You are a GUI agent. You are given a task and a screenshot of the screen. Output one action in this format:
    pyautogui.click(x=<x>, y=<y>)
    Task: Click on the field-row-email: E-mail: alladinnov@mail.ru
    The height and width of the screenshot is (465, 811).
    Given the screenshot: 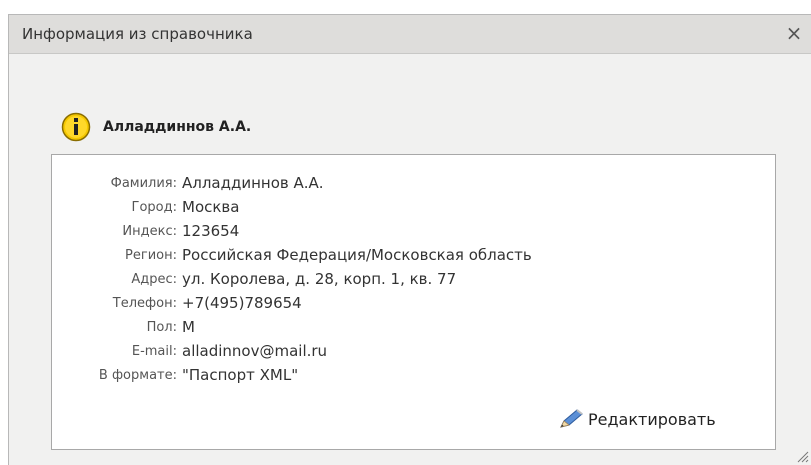 What is the action you would take?
    pyautogui.click(x=292, y=351)
    